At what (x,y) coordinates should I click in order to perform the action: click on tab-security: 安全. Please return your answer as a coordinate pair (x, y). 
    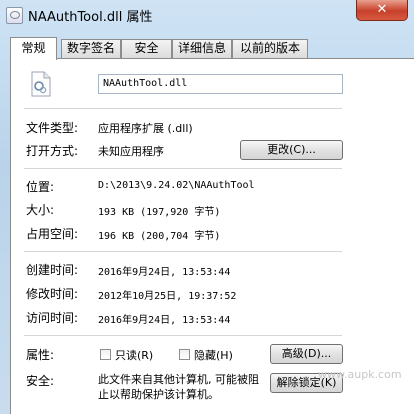
    Looking at the image, I should click on (146, 48).